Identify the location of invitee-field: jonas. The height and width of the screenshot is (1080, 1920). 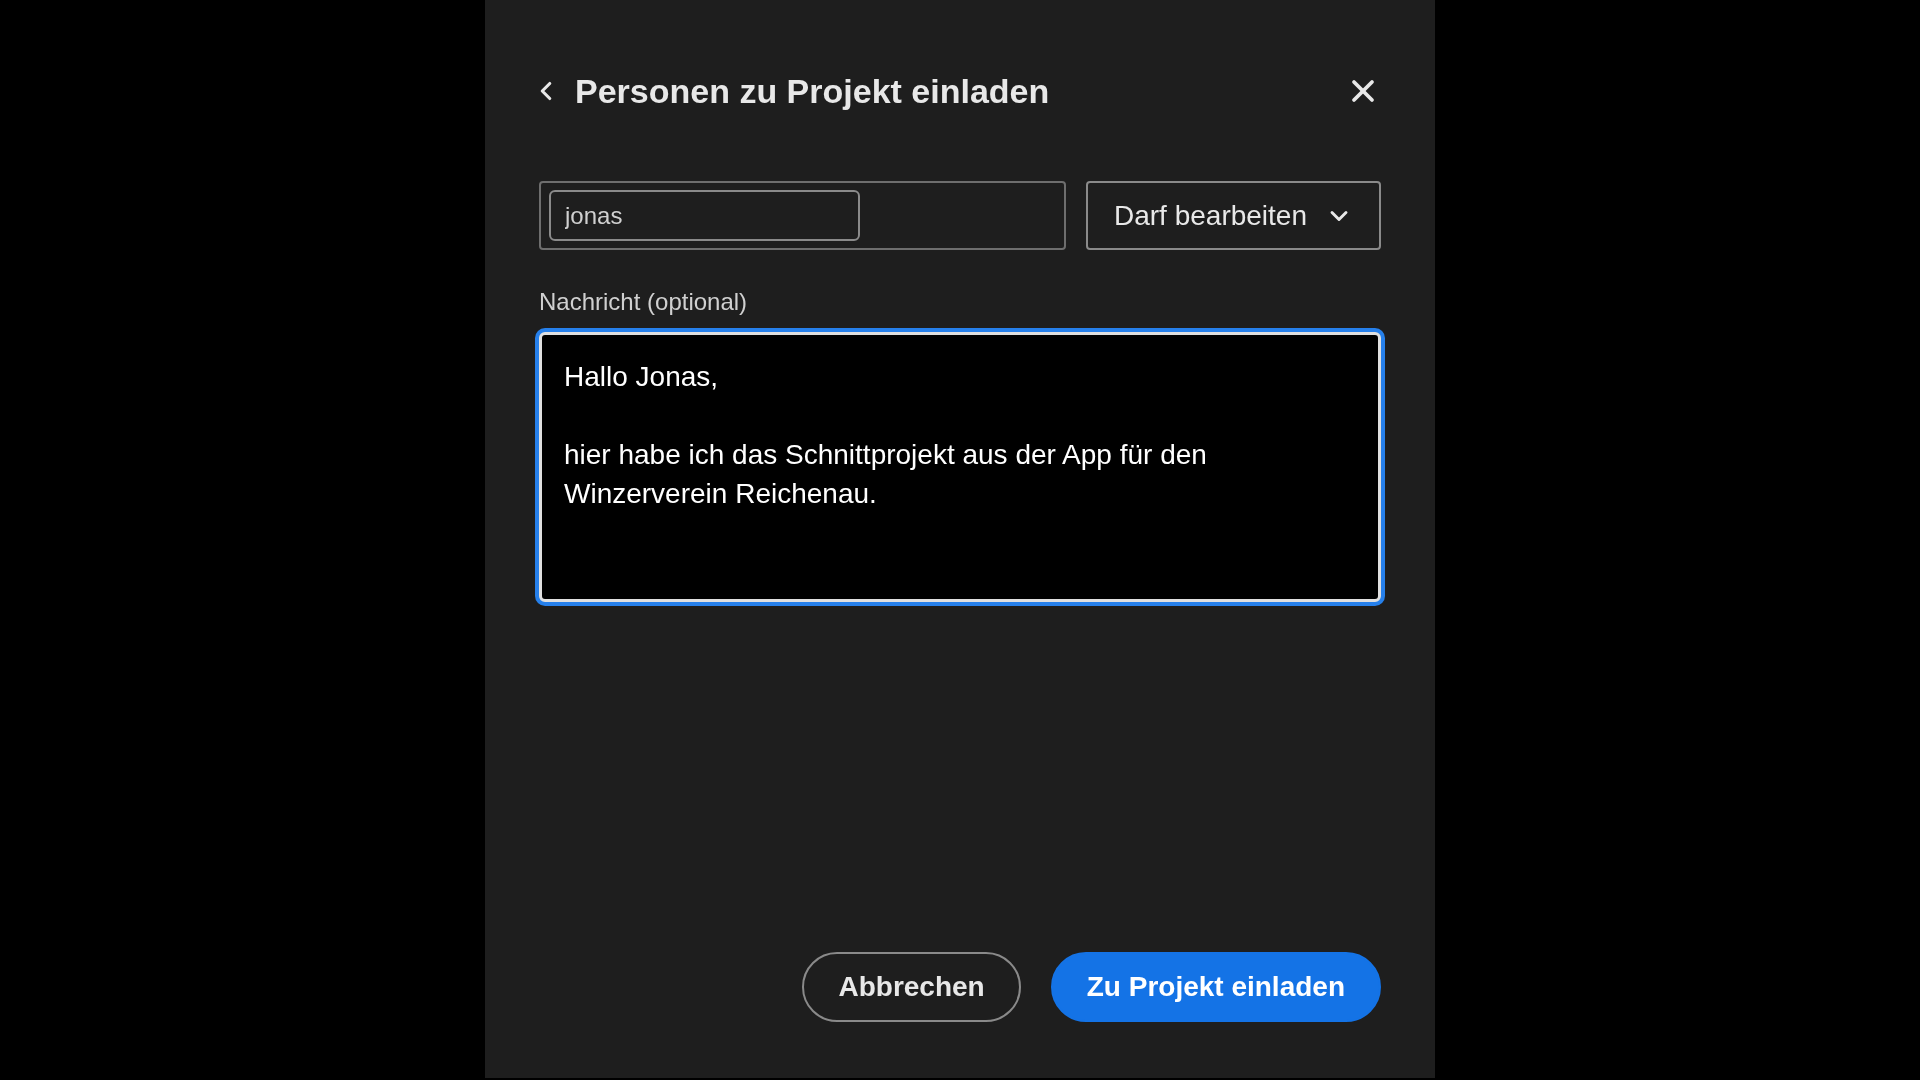
(802, 215).